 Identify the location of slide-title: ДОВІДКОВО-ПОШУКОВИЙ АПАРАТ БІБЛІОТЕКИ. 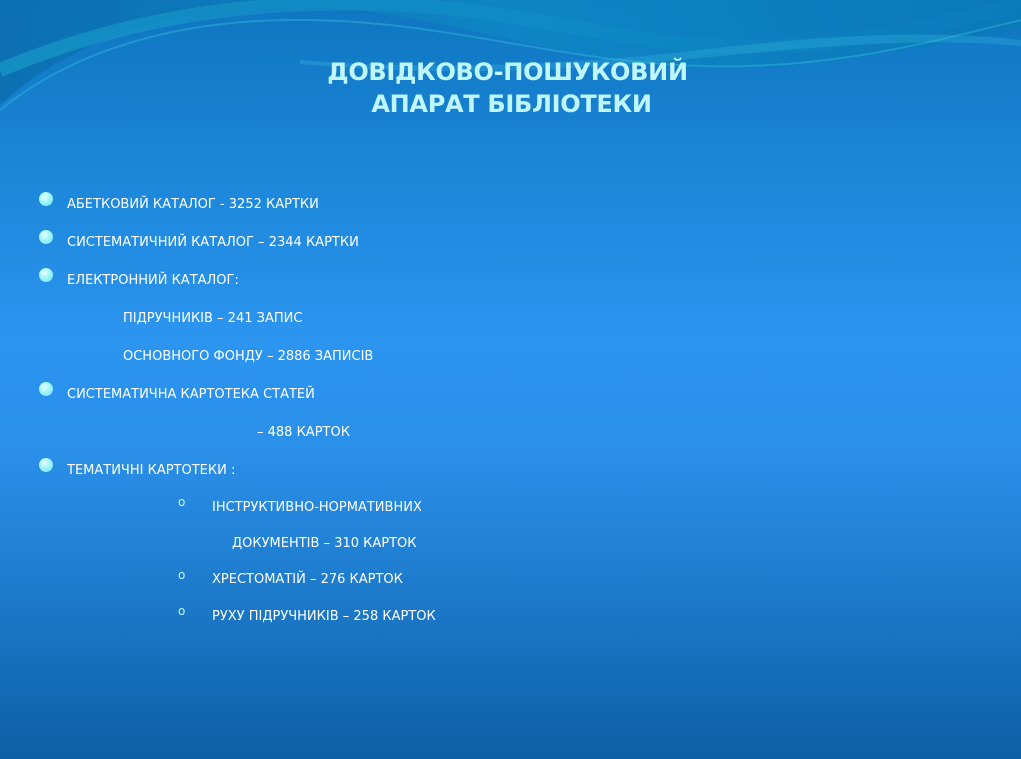
(510, 88).